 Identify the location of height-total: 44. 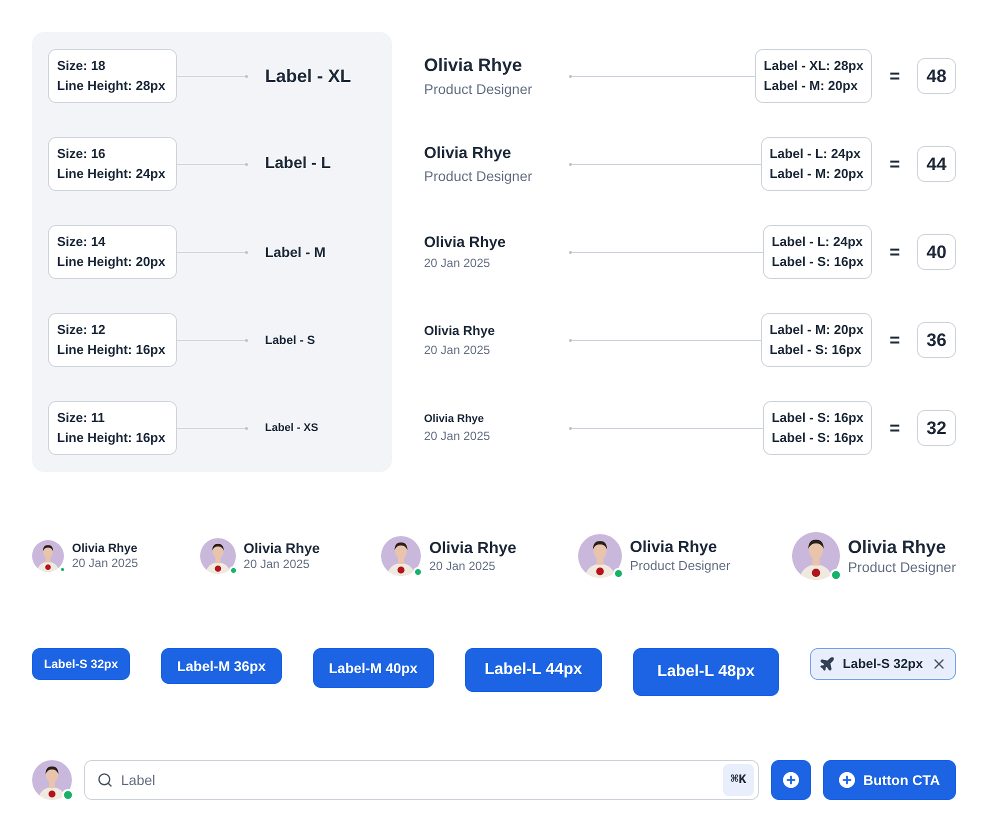
(936, 164).